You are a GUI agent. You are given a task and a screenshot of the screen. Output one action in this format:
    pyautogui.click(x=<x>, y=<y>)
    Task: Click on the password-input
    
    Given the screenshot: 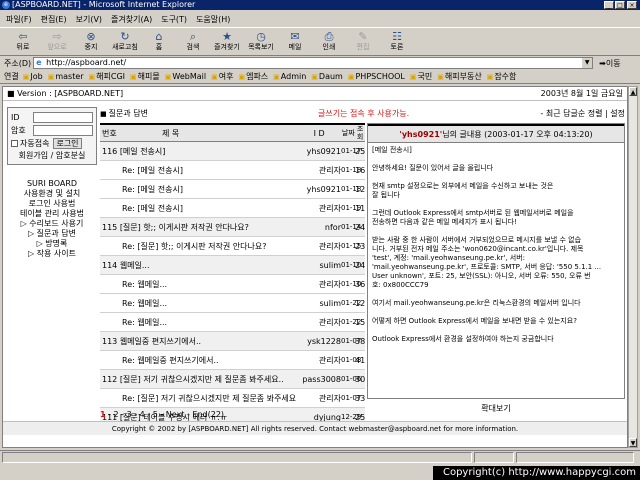 What is the action you would take?
    pyautogui.click(x=63, y=130)
    